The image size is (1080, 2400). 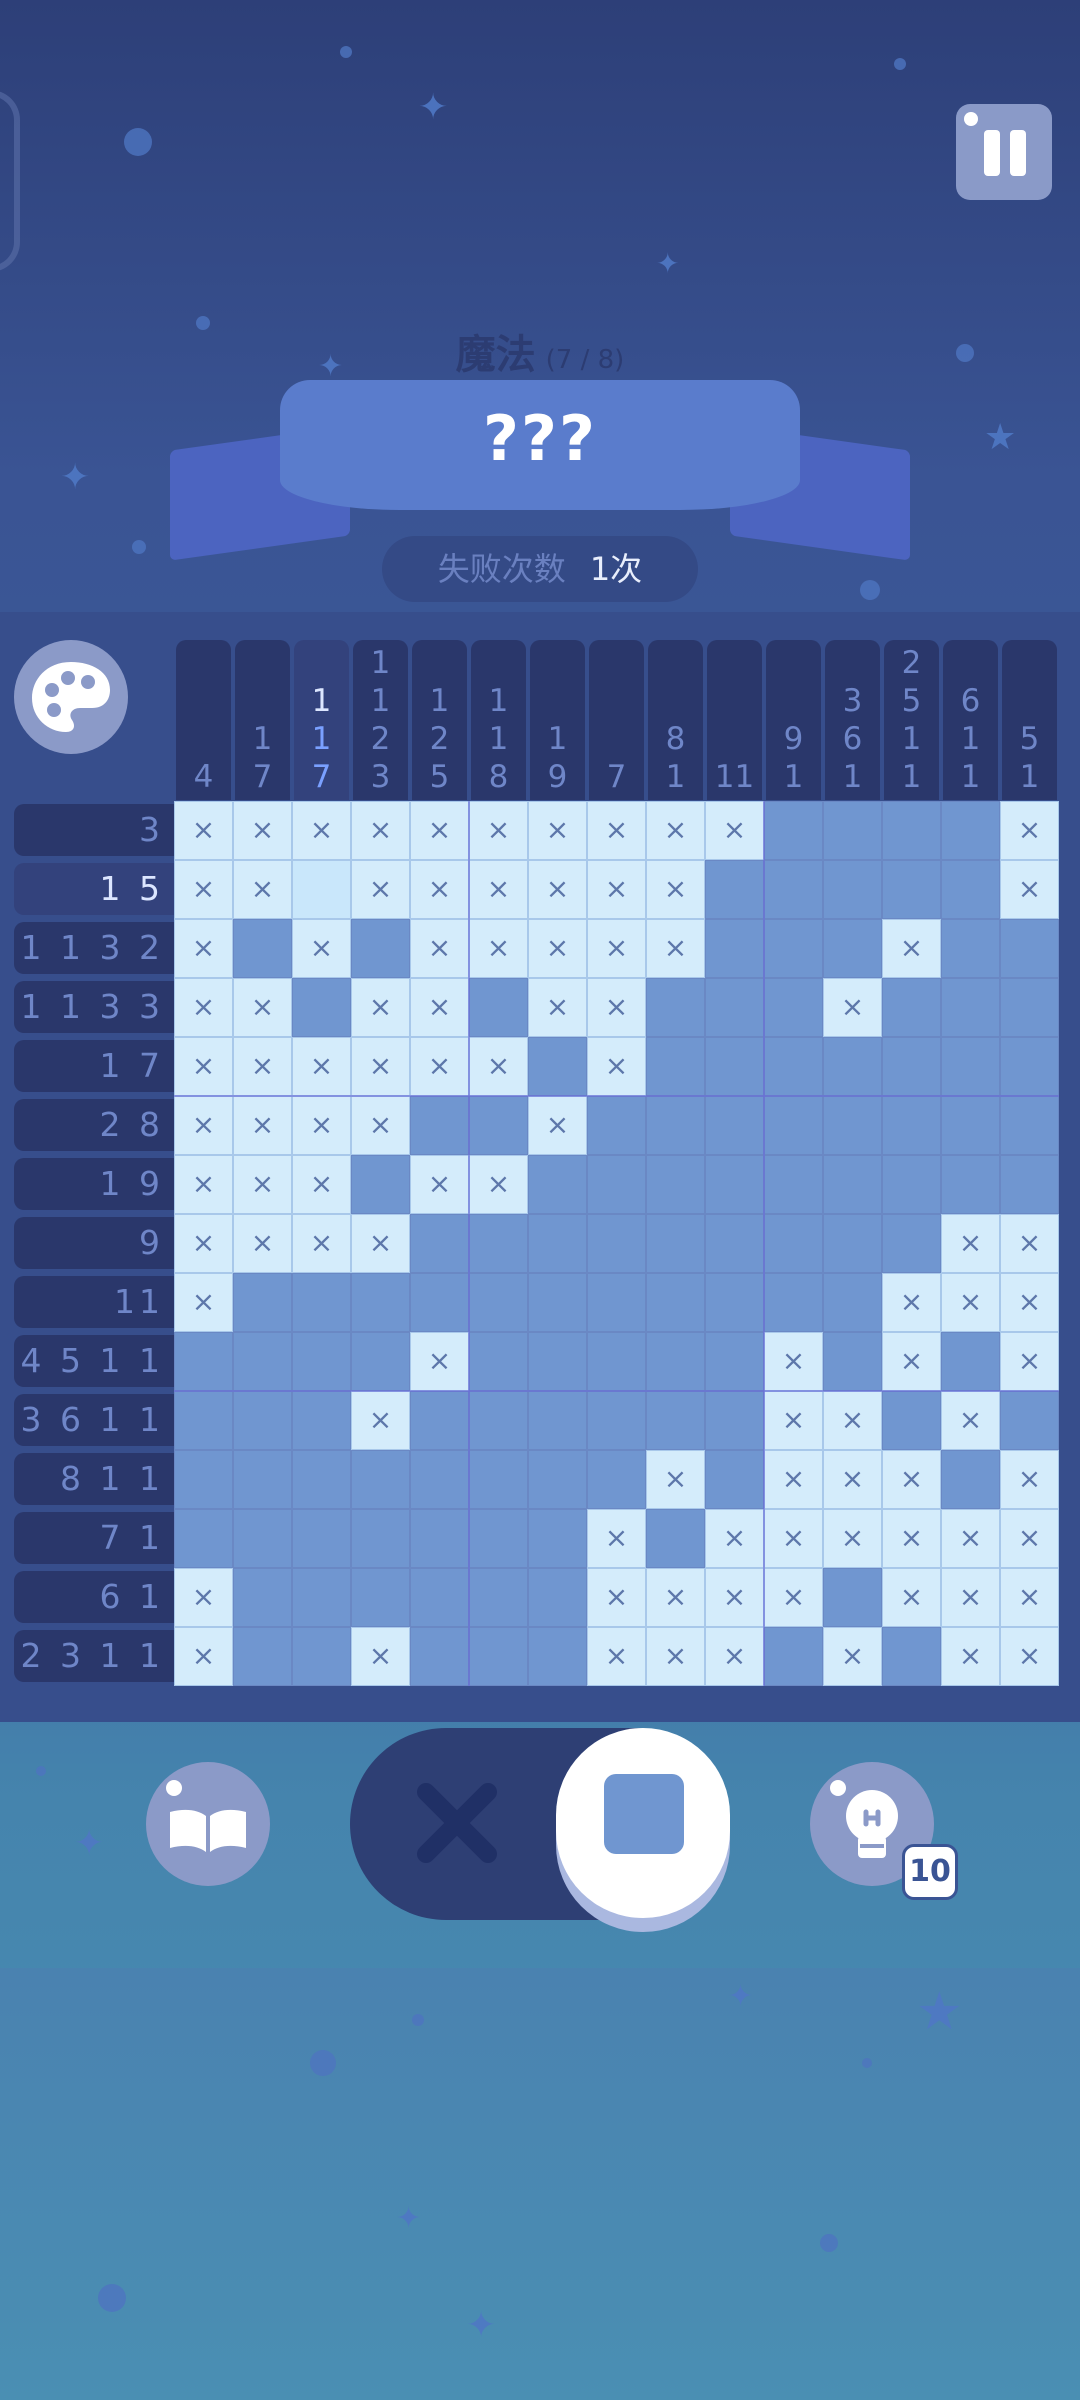 What do you see at coordinates (10, 181) in the screenshot?
I see `side-menu-tab` at bounding box center [10, 181].